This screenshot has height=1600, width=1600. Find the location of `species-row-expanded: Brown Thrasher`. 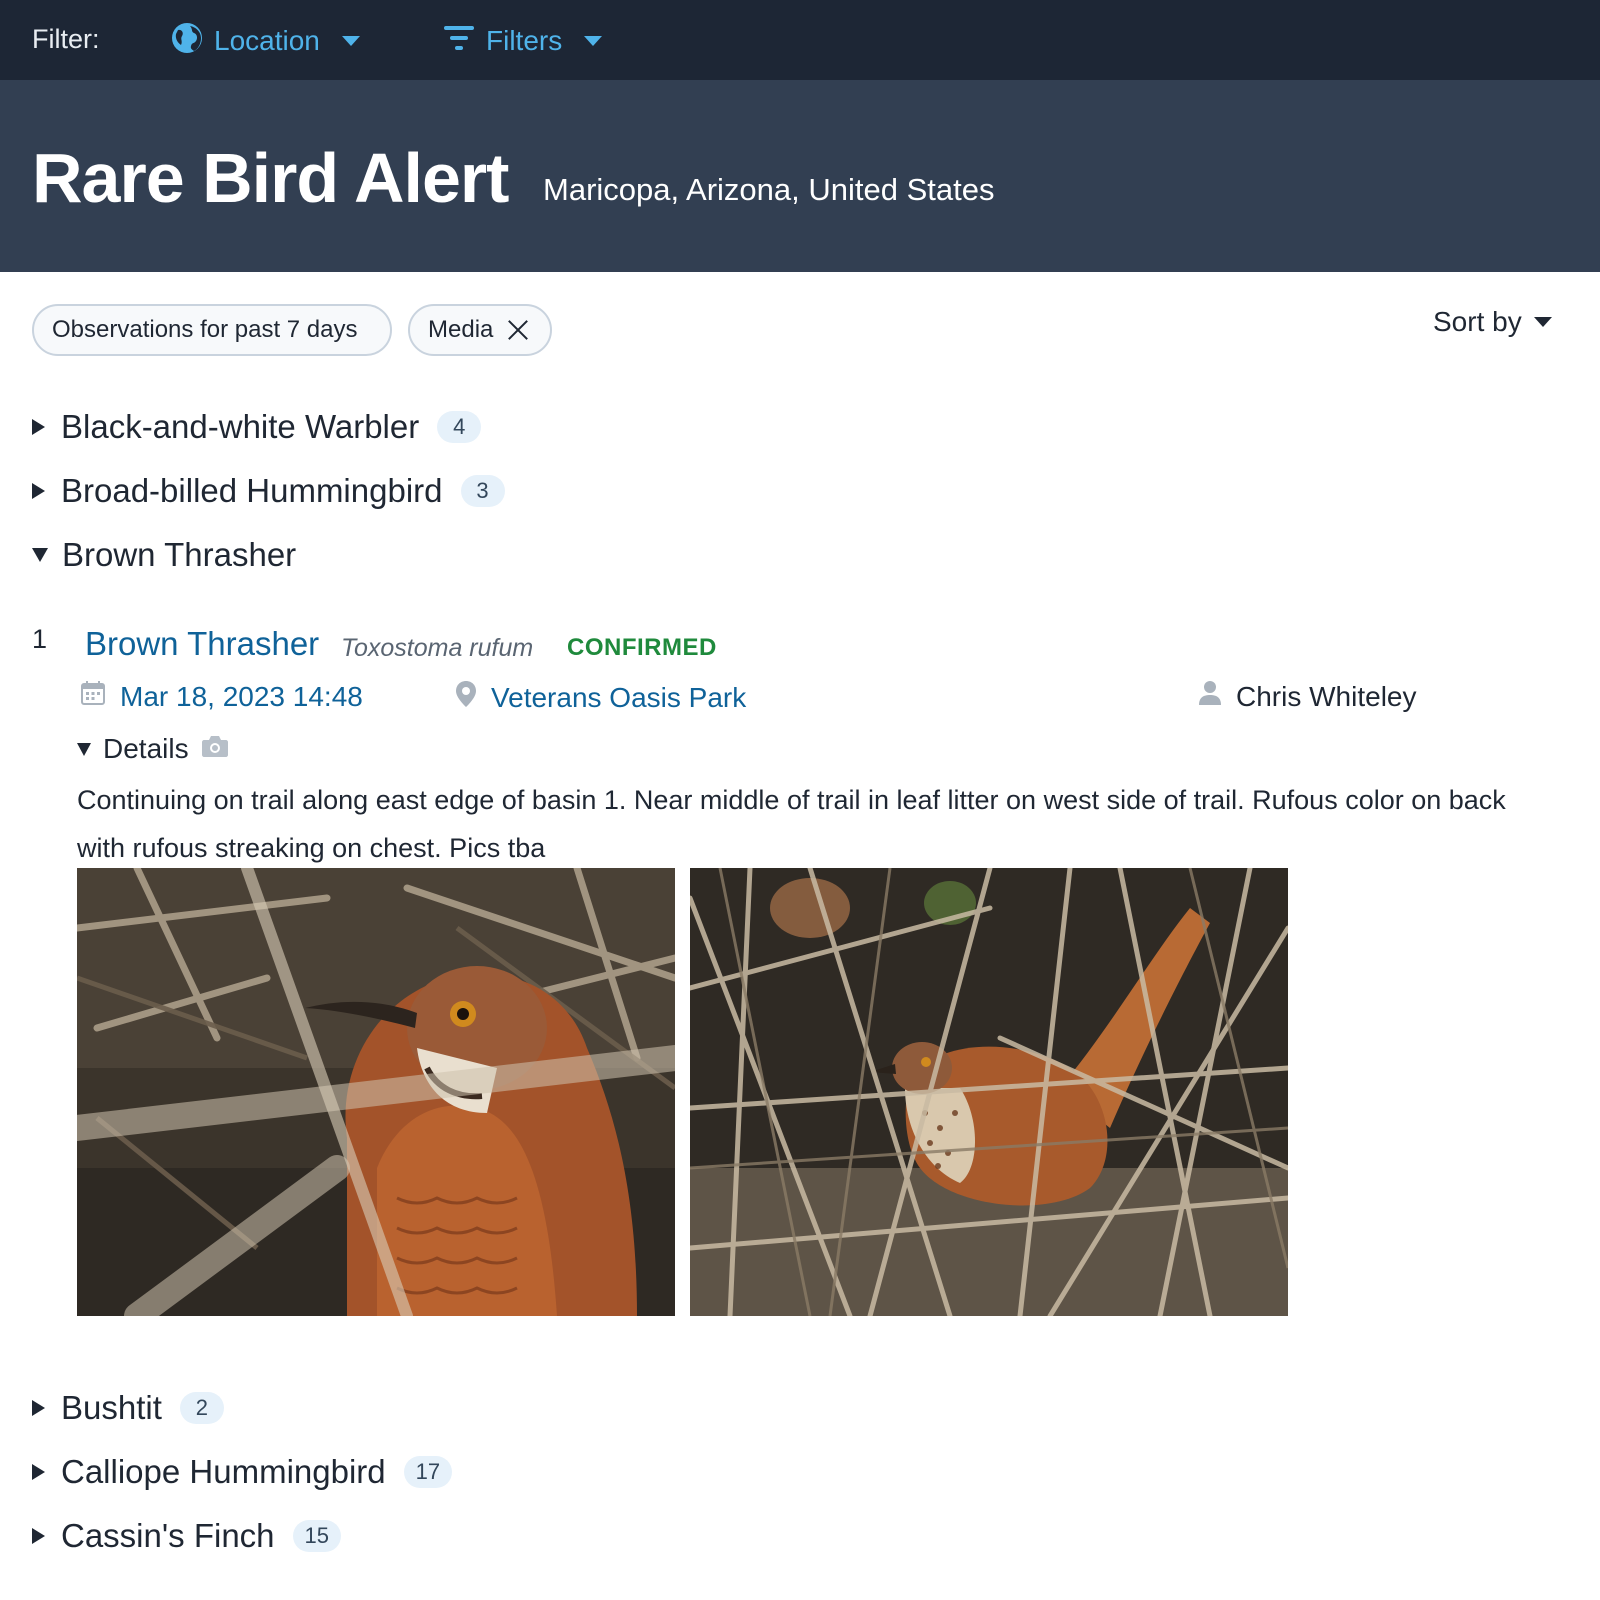

species-row-expanded: Brown Thrasher is located at coordinates (164, 555).